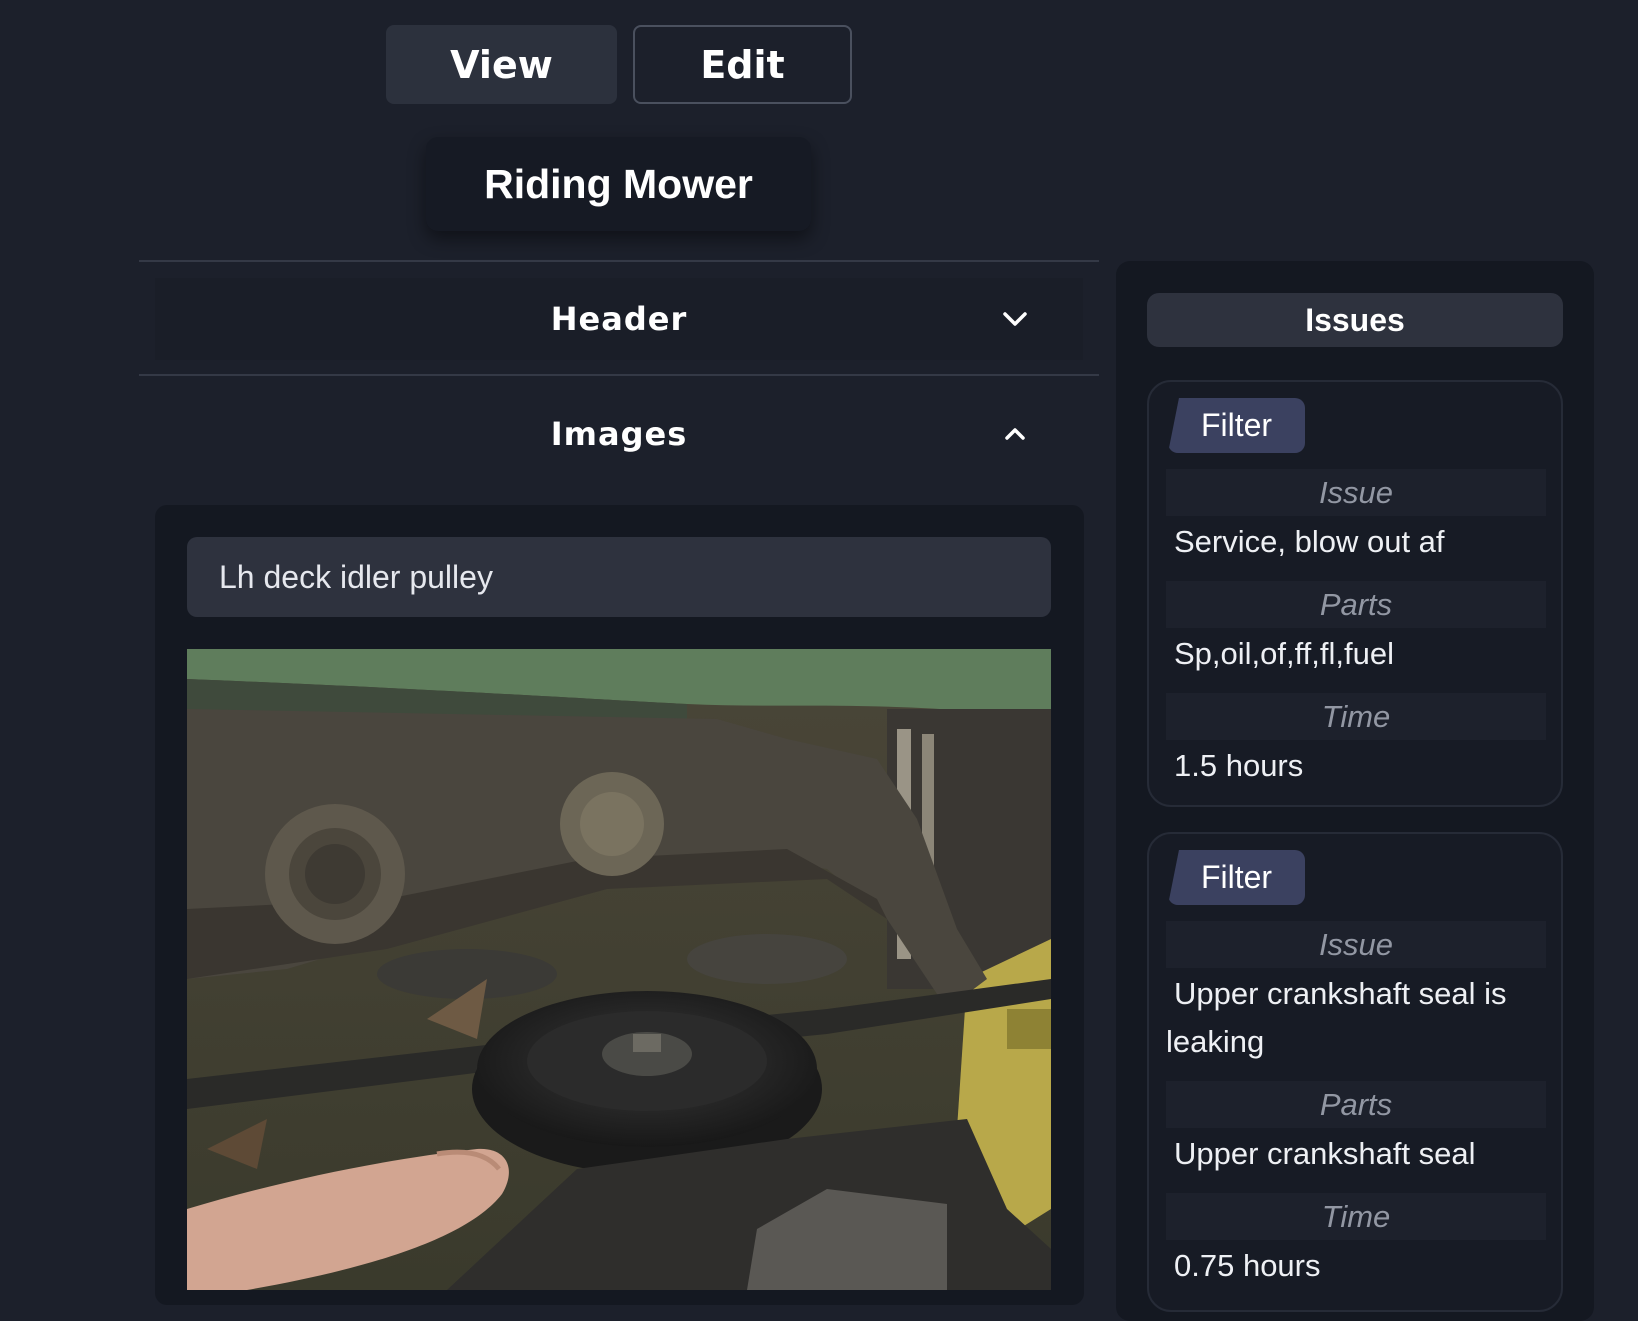 This screenshot has height=1321, width=1638. What do you see at coordinates (1309, 541) in the screenshot?
I see `issue-value: Service, blow out af` at bounding box center [1309, 541].